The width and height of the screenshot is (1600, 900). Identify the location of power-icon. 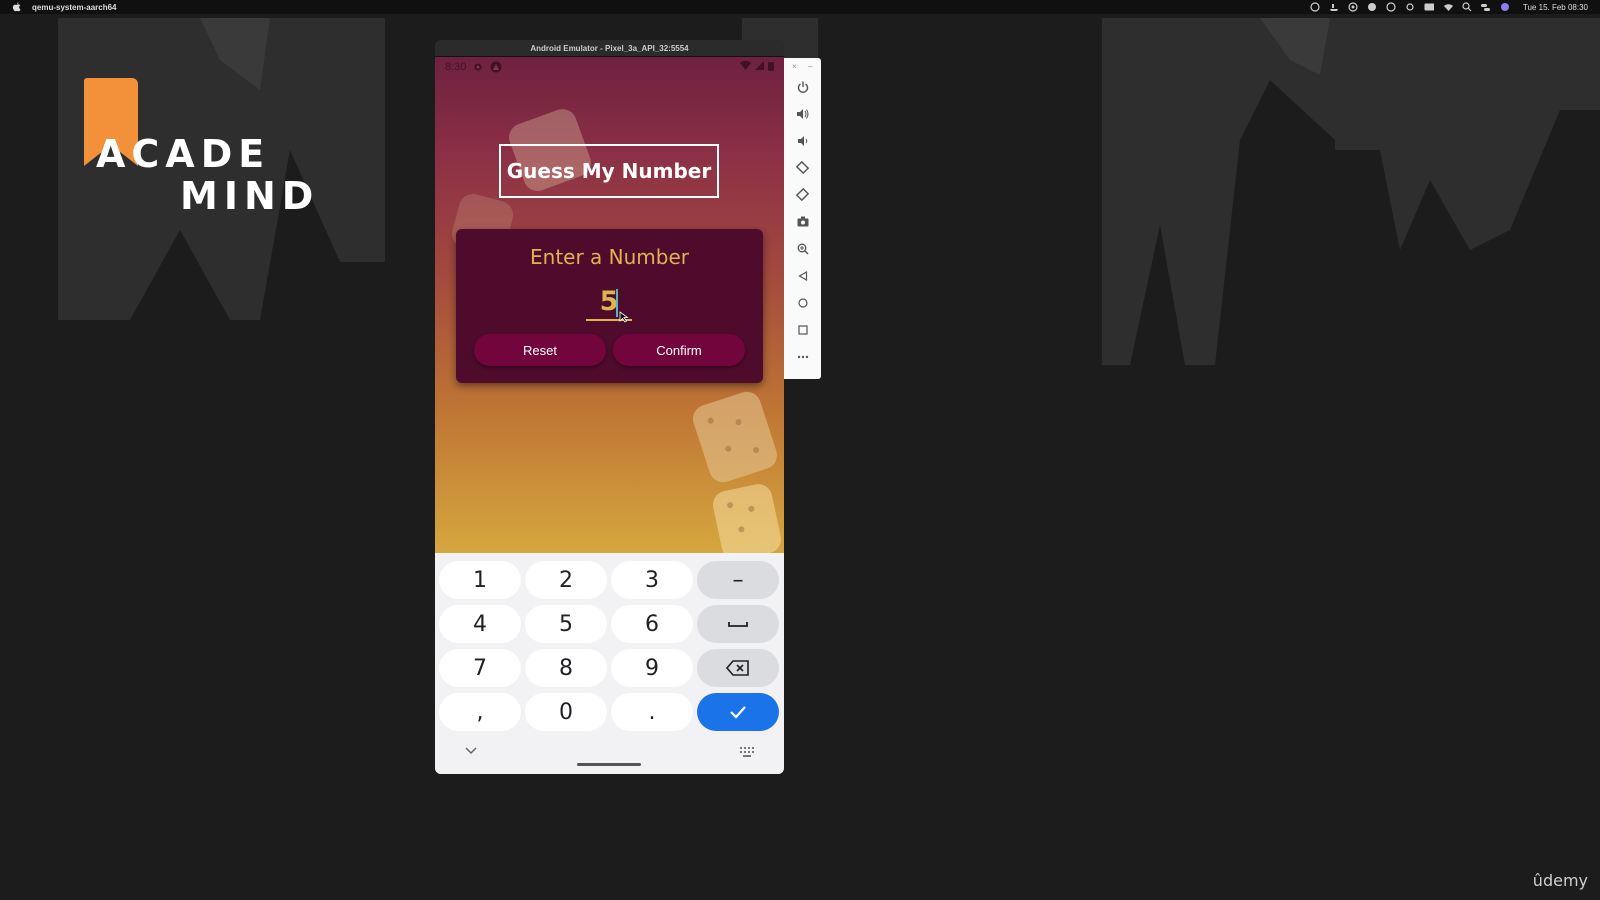
(802, 87).